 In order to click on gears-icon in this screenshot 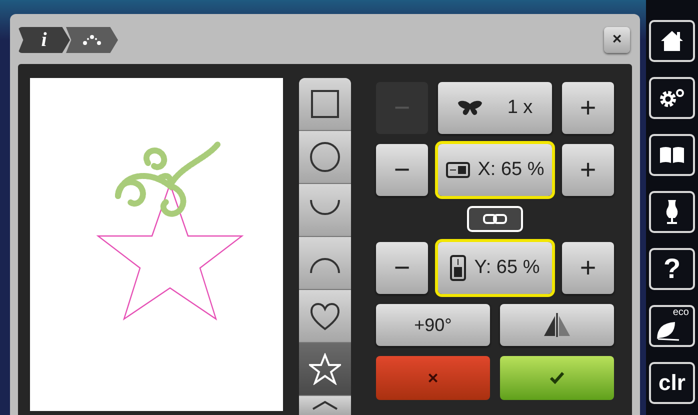, I will do `click(672, 98)`.